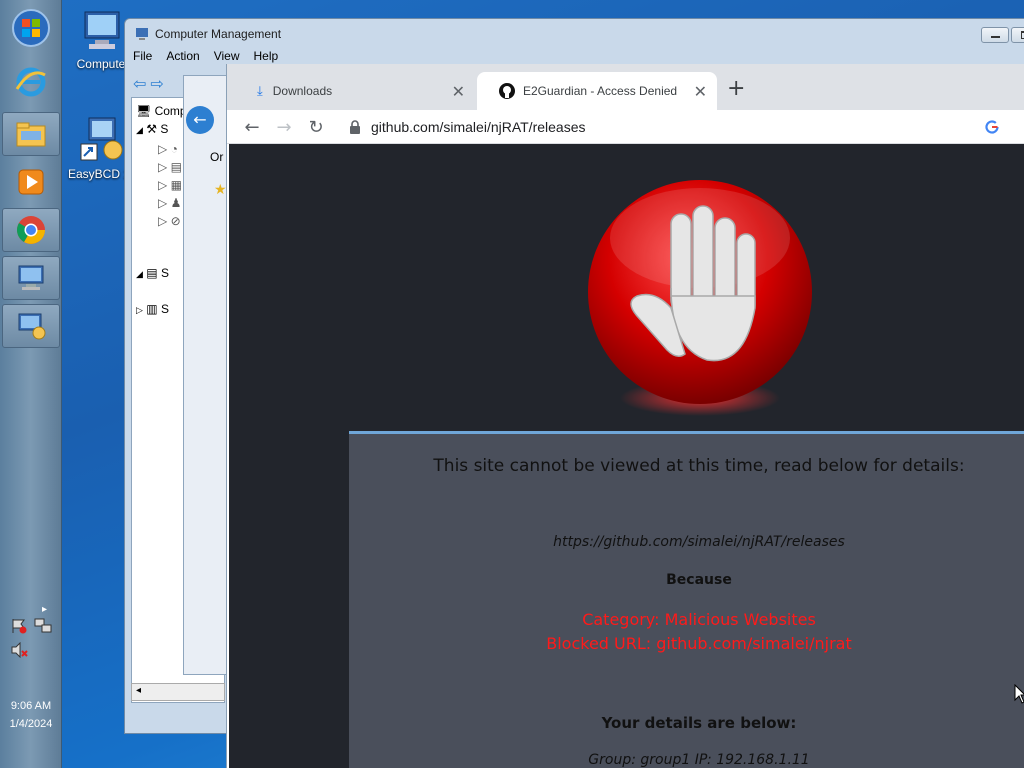 The width and height of the screenshot is (1024, 768). I want to click on tree-item-system-tools: ◢ ⚒ S, so click(152, 129).